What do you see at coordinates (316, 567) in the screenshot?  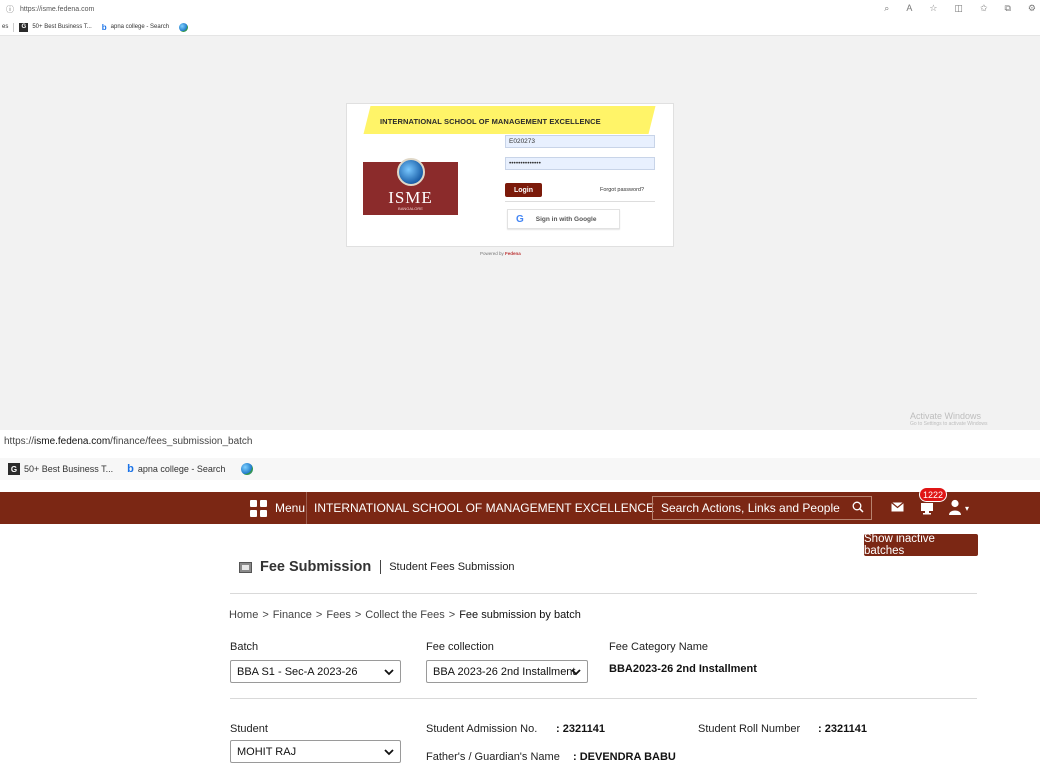 I see `page-title: Fee Submission` at bounding box center [316, 567].